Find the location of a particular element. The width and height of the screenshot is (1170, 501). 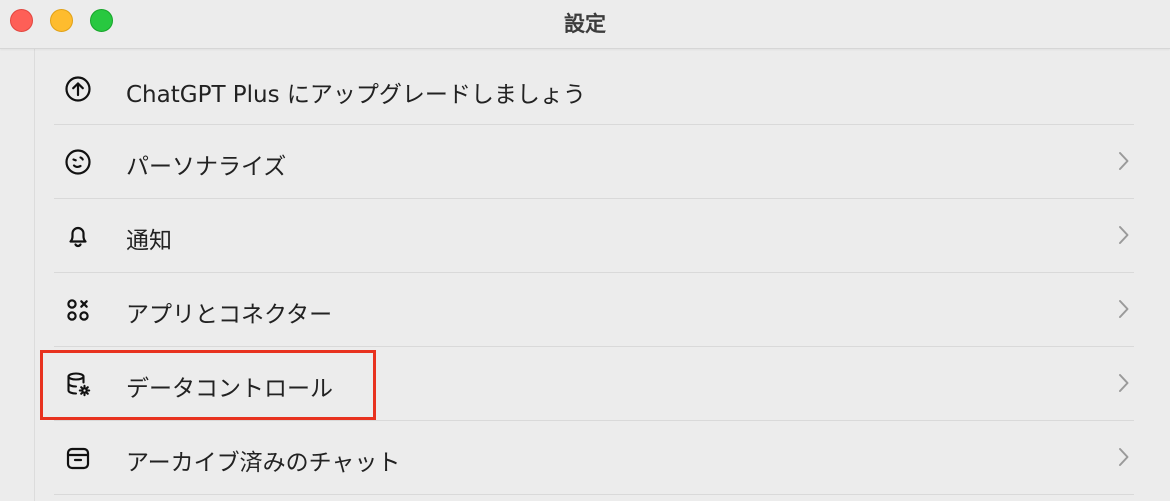

settings-item-data-controls: データコントロール is located at coordinates (594, 384).